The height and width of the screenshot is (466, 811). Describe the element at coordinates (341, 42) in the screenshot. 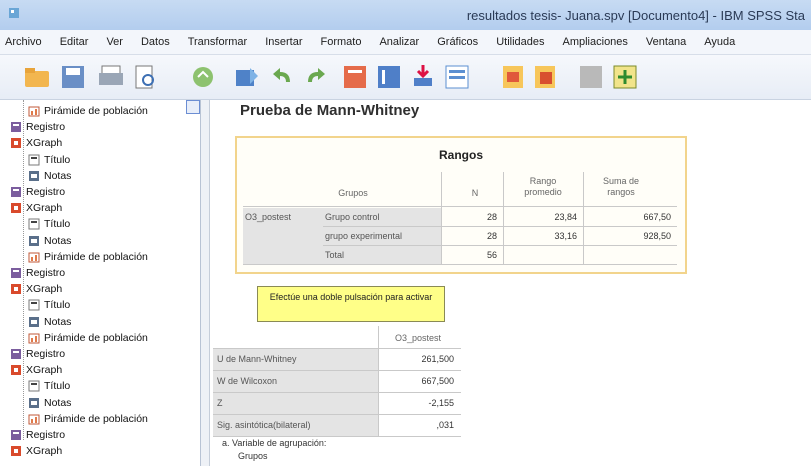

I see `menu-item: Formato` at that location.